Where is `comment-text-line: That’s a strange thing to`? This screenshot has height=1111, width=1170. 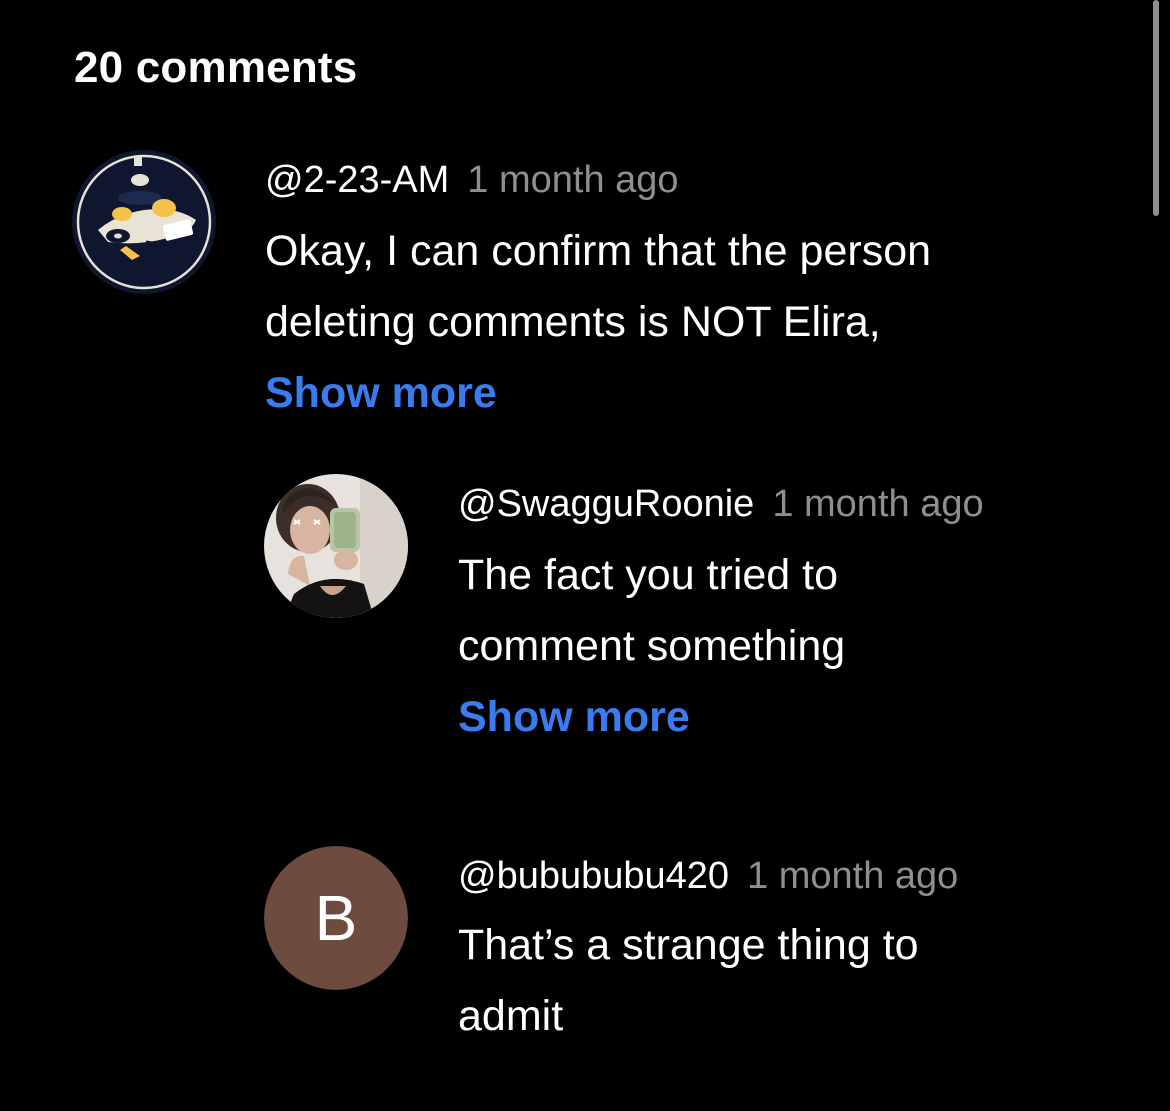 comment-text-line: That’s a strange thing to is located at coordinates (688, 945).